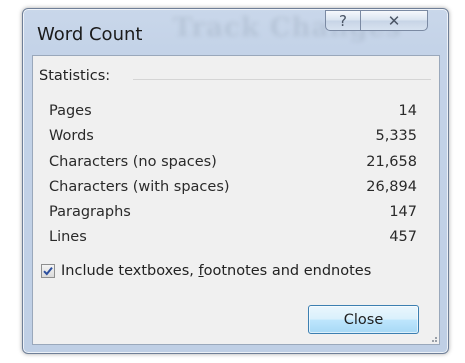 This screenshot has width=465, height=363. I want to click on checkmark-icon, so click(48, 271).